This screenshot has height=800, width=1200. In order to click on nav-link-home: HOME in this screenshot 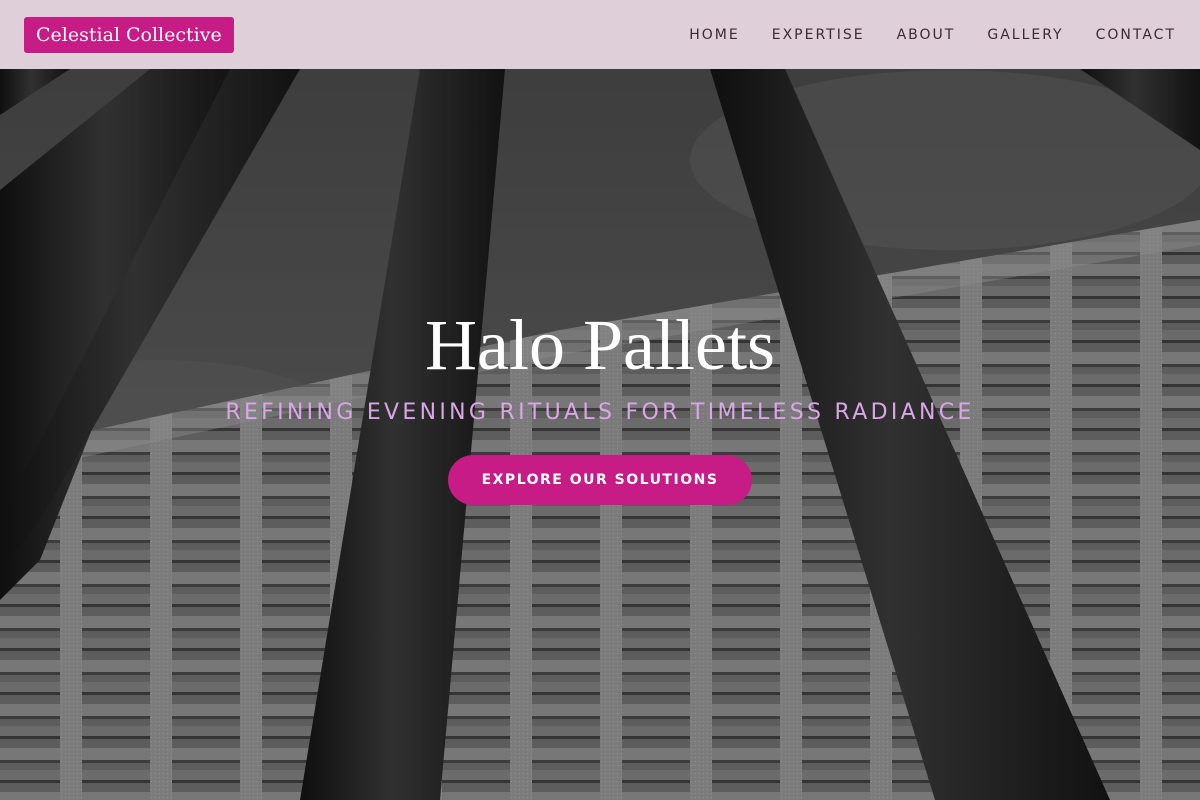, I will do `click(714, 35)`.